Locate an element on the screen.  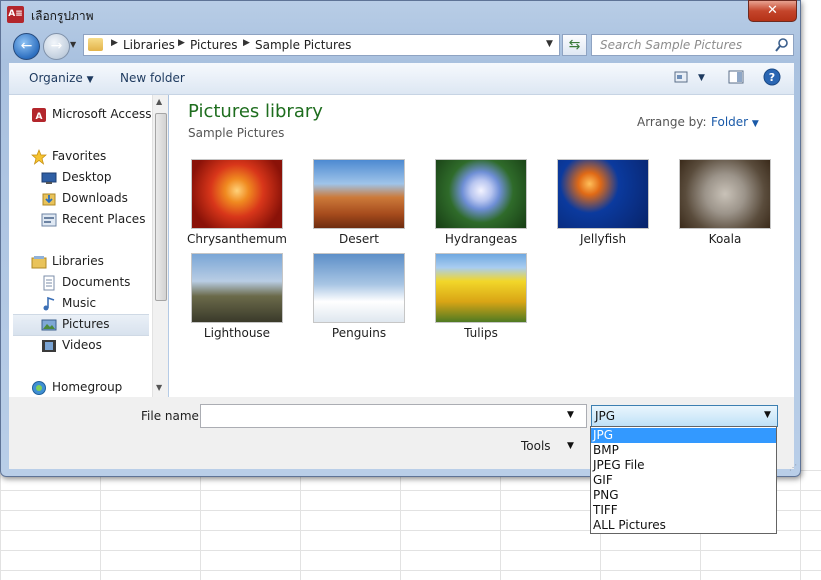
homegroup-icon is located at coordinates (39, 388).